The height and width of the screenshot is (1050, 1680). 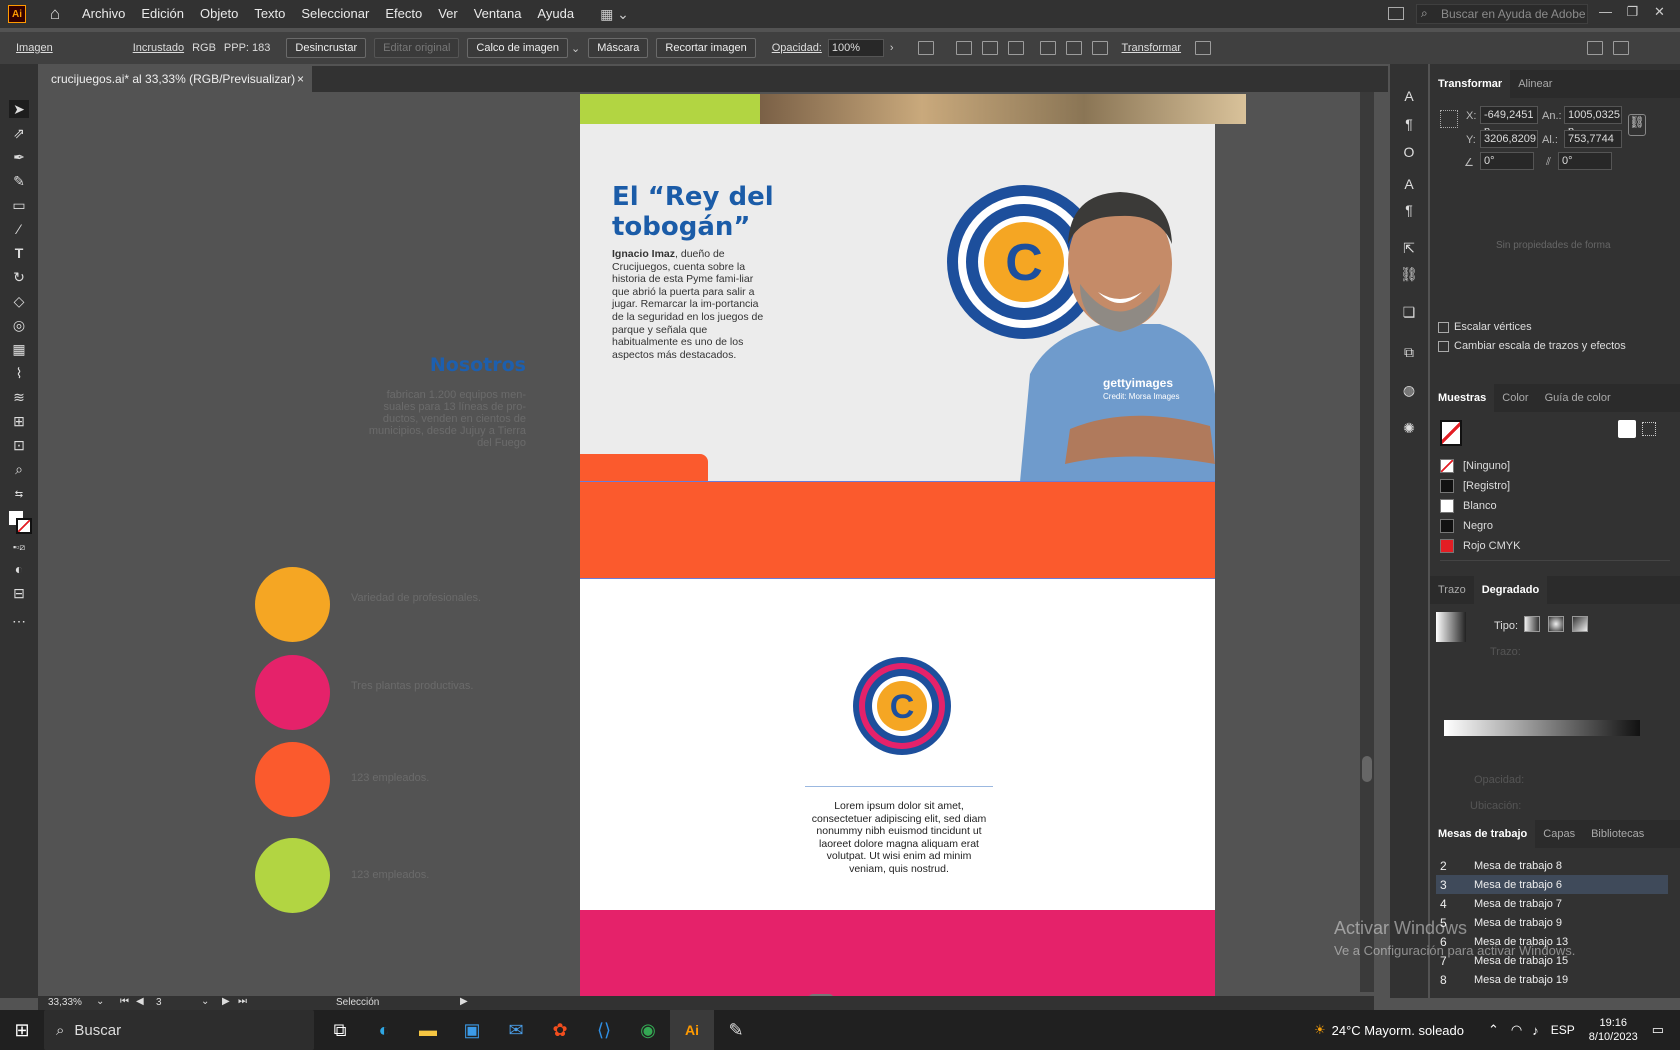 I want to click on shape-builder-tool-icon: ◎, so click(x=19, y=325).